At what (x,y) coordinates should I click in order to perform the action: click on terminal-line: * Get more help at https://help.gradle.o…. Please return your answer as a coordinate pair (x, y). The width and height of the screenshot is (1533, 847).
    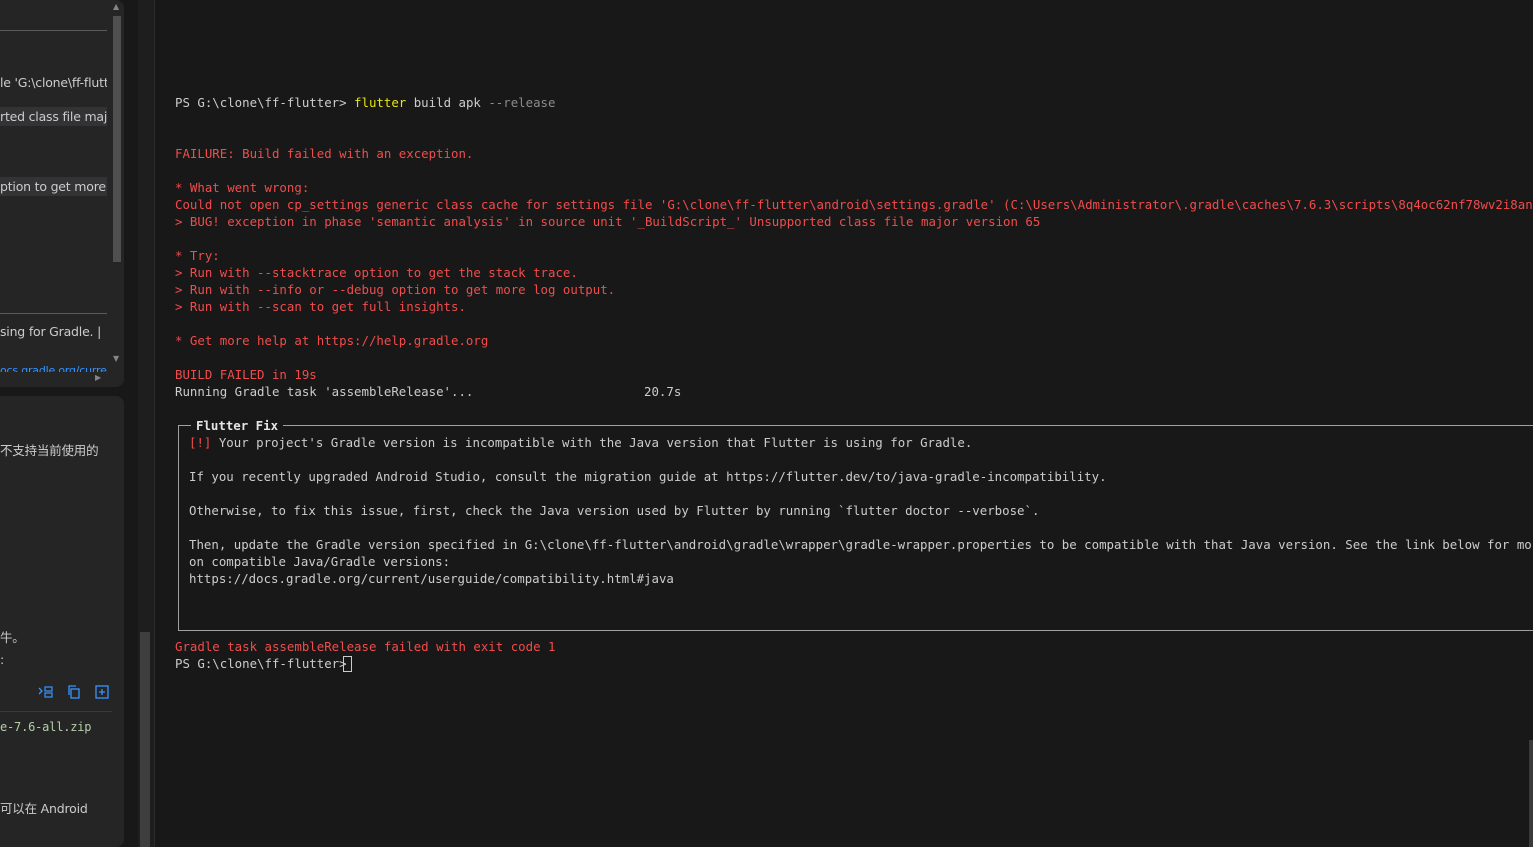
    Looking at the image, I should click on (332, 340).